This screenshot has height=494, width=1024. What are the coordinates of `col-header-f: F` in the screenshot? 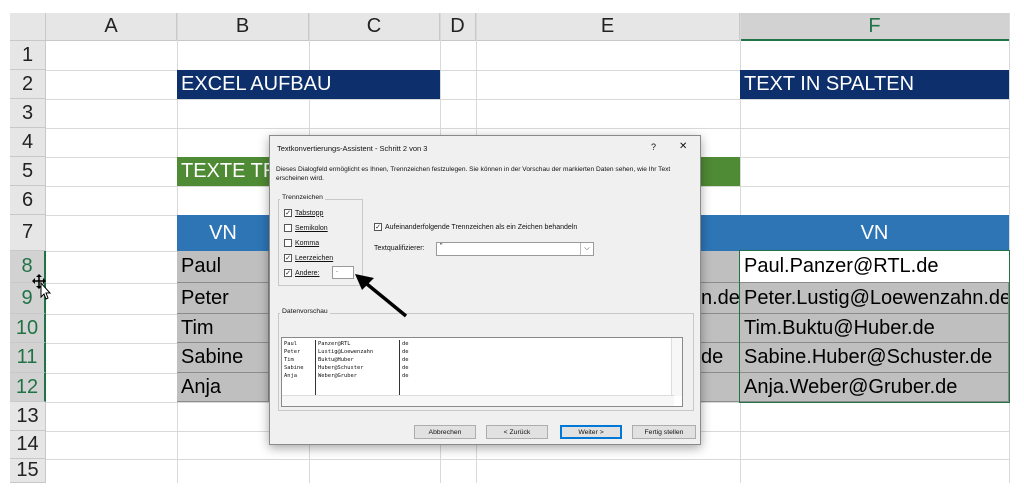 It's located at (875, 27).